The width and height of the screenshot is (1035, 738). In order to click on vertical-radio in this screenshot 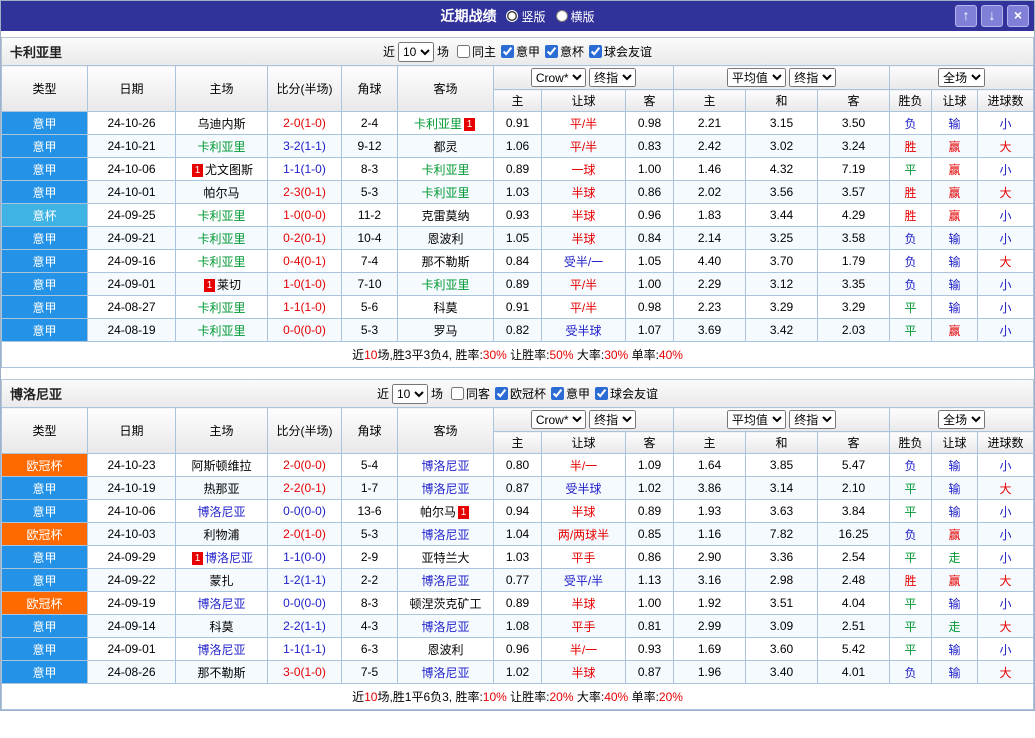, I will do `click(512, 16)`.